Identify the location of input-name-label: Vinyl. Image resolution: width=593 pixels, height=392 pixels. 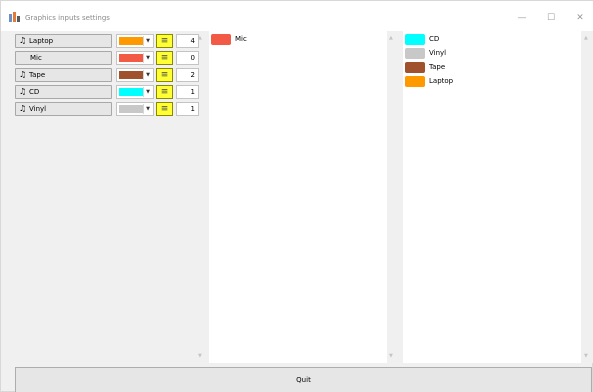
(38, 109).